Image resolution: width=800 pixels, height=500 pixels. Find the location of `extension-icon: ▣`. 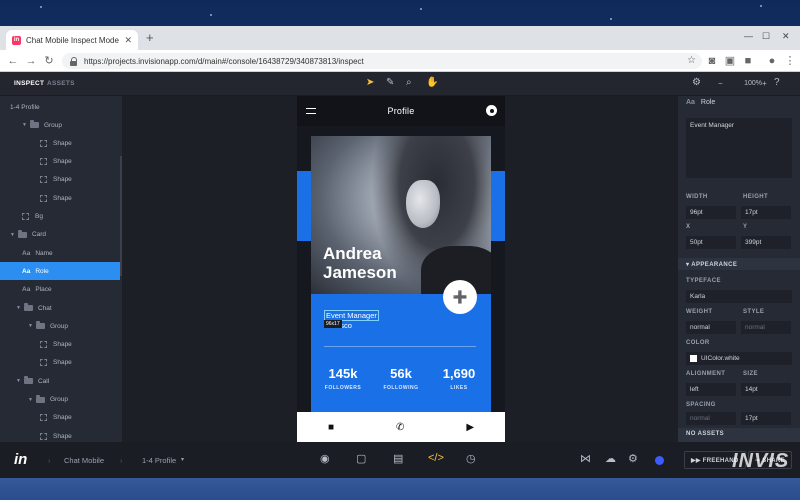

extension-icon: ▣ is located at coordinates (730, 60).